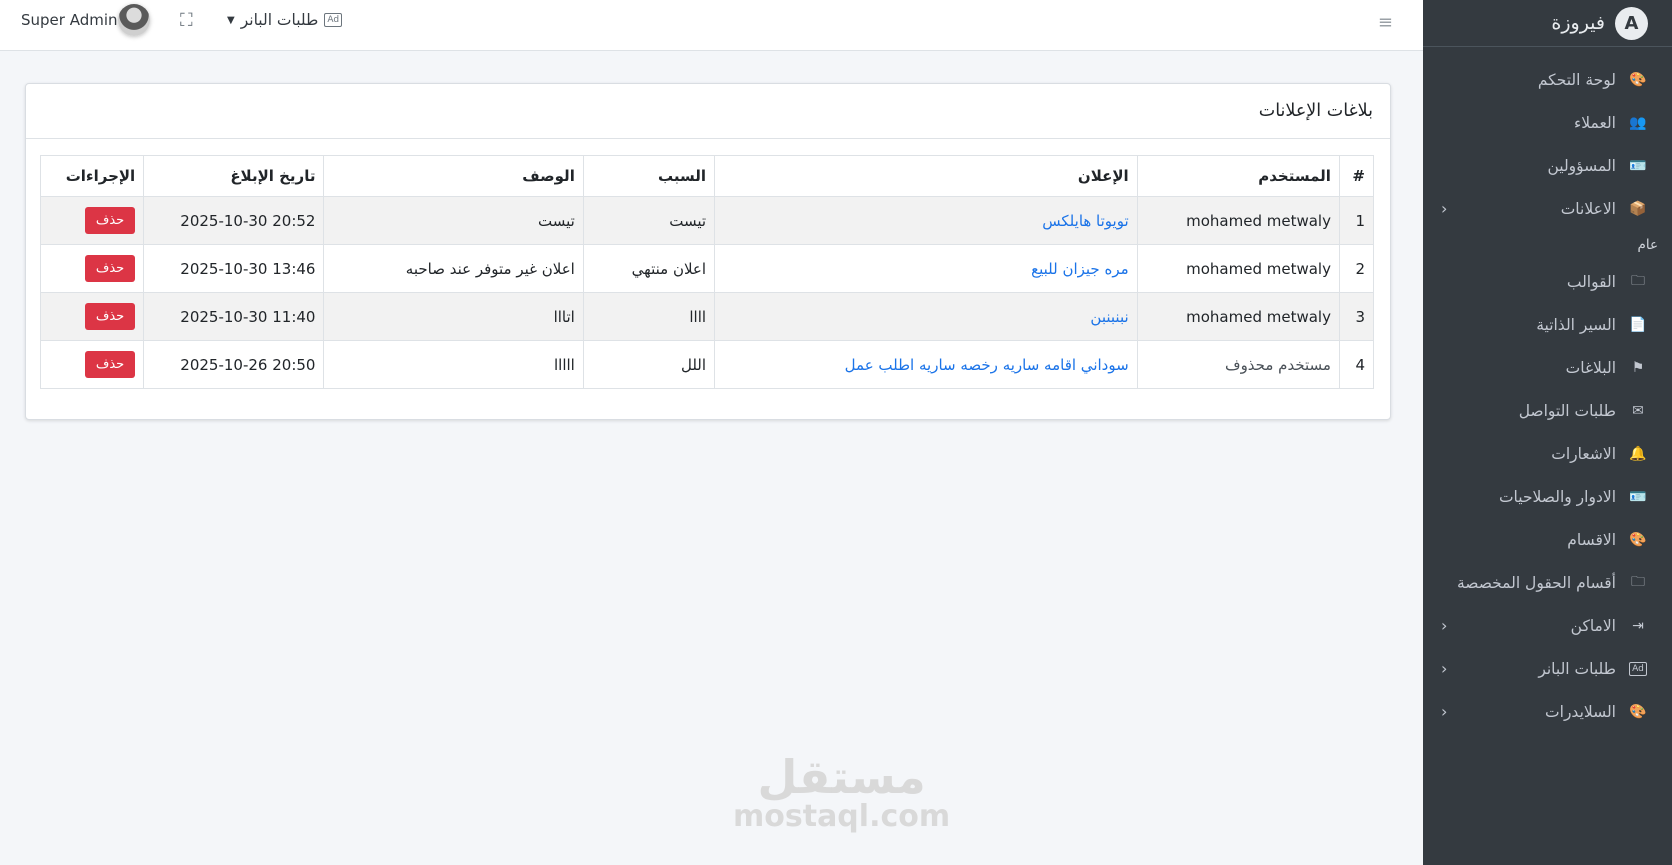 The image size is (1672, 865). Describe the element at coordinates (1591, 539) in the screenshot. I see `sidebar-item-label: الاقسام` at that location.